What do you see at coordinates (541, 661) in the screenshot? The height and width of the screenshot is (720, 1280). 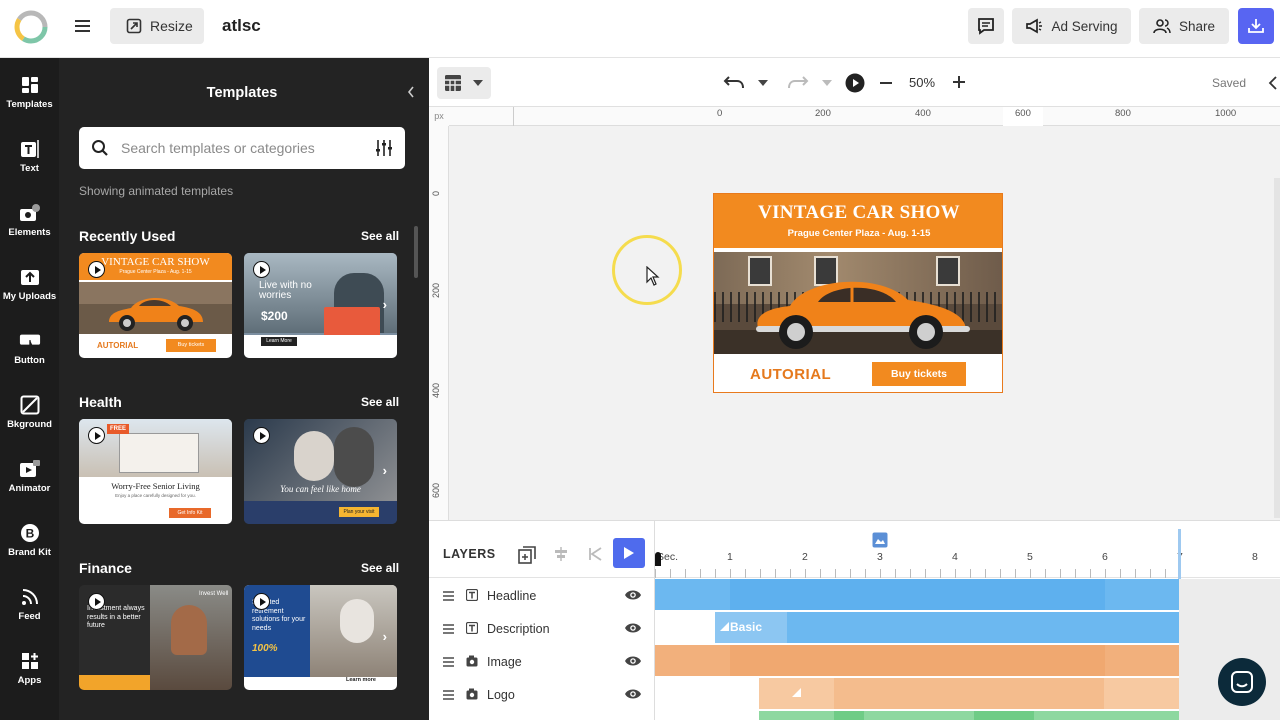 I see `layer-row-image: Image` at bounding box center [541, 661].